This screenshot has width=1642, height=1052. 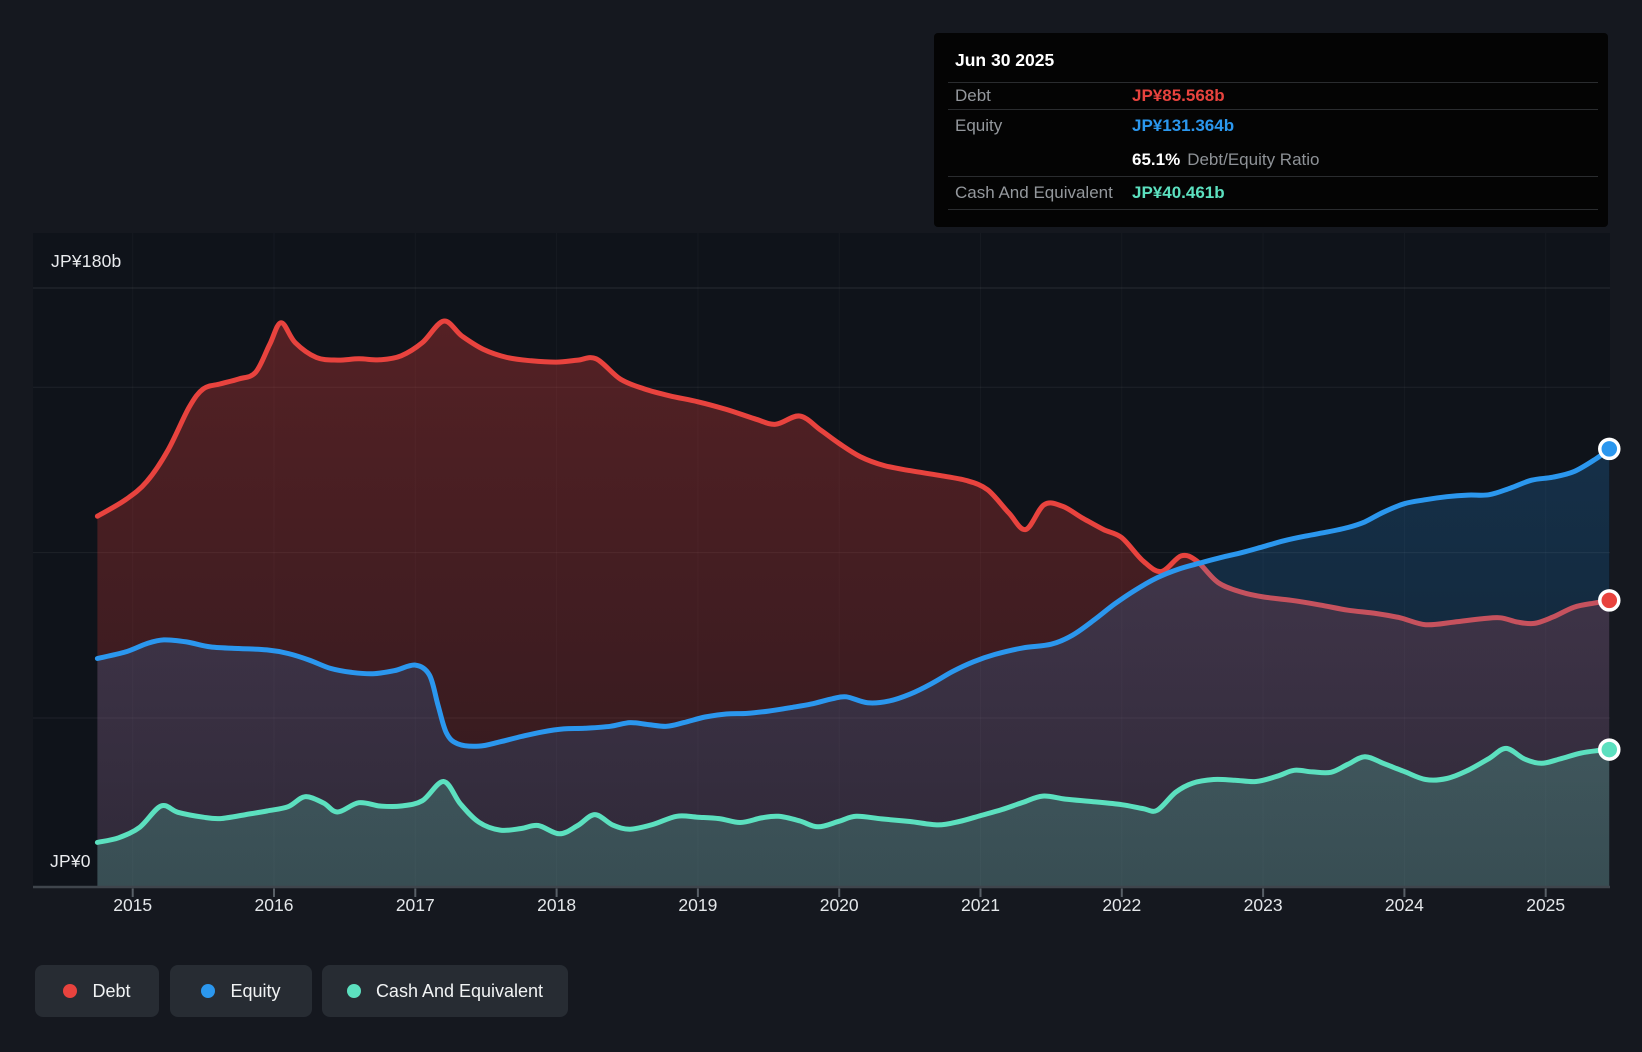 I want to click on x-axis-label: 2015, so click(x=133, y=905).